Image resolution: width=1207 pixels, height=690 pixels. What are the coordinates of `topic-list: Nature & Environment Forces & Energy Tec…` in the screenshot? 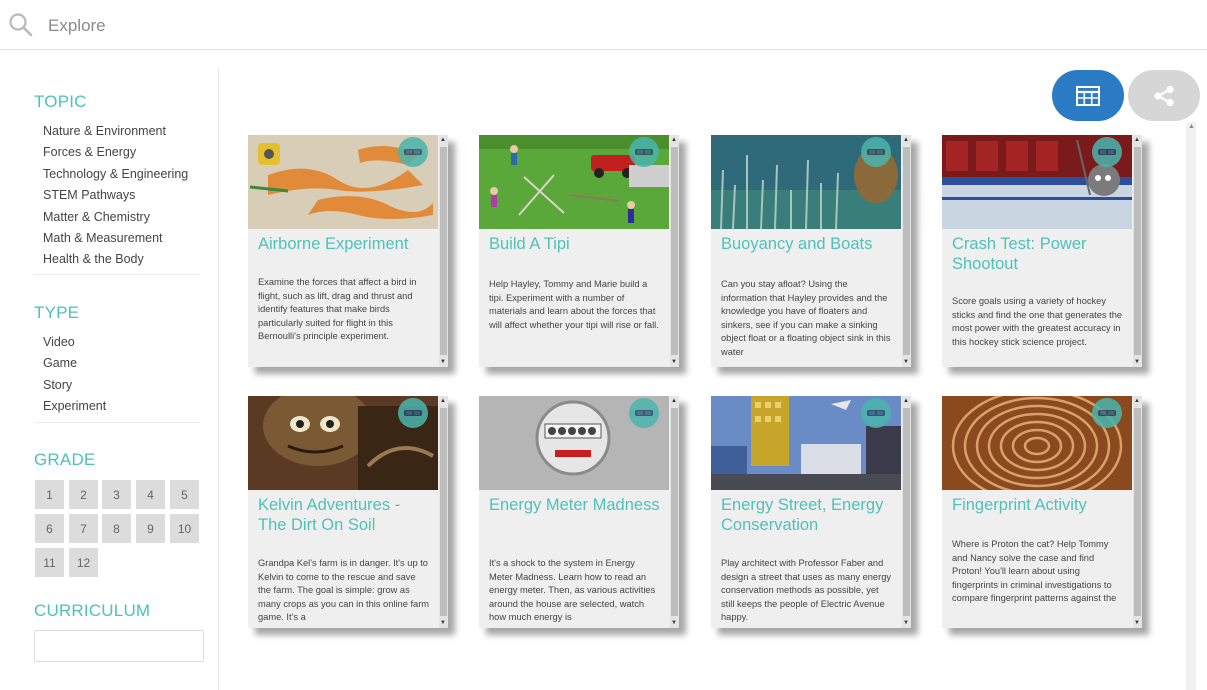 It's located at (115, 196).